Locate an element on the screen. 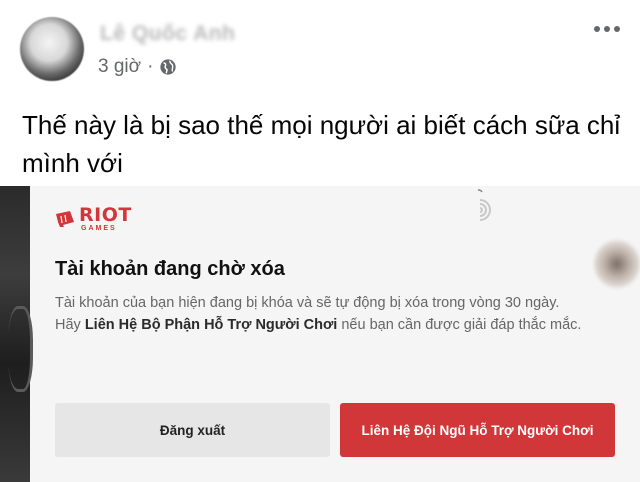 The width and height of the screenshot is (640, 482). body-suffix: nếu bạn cần được giải đáp thắc mắc. is located at coordinates (459, 325).